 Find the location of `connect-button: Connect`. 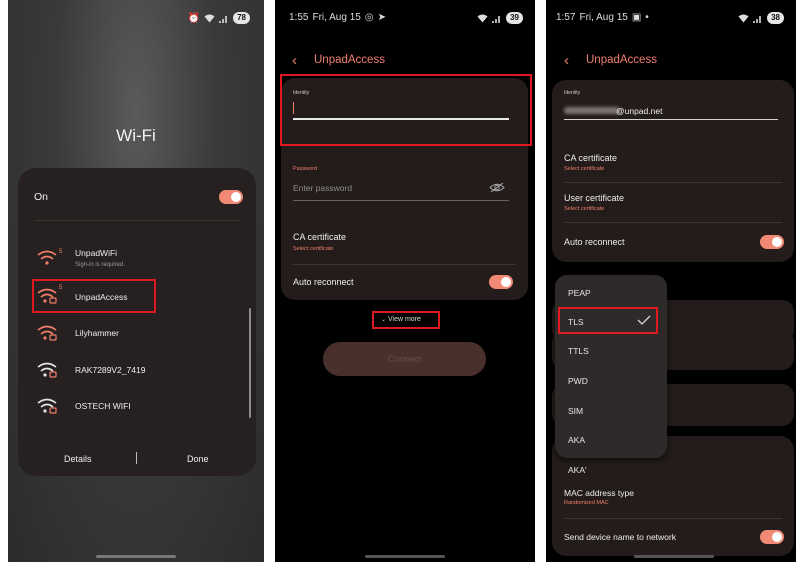

connect-button: Connect is located at coordinates (404, 359).